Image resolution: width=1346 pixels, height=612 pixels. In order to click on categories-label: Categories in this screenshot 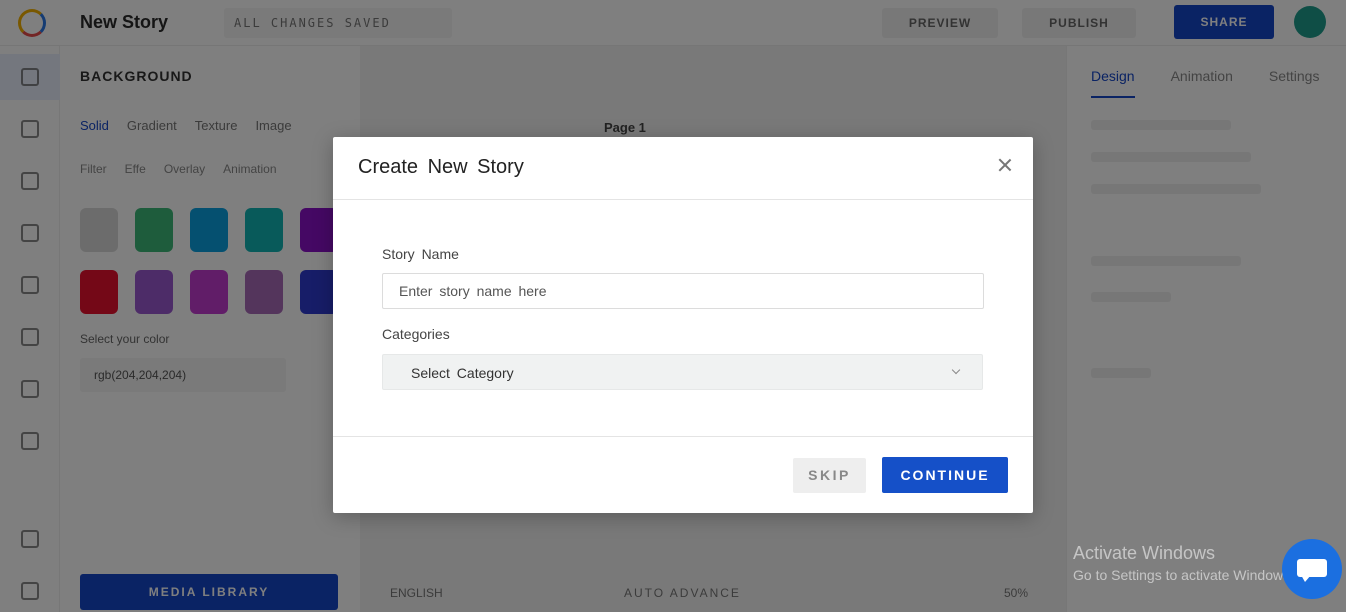, I will do `click(416, 334)`.